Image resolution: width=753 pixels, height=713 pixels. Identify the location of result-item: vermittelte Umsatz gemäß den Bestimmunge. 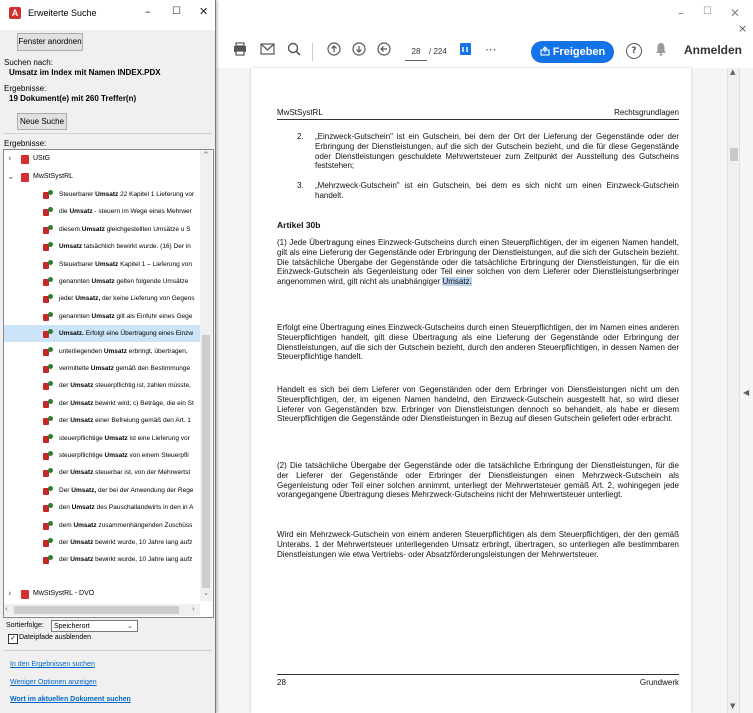
(102, 368).